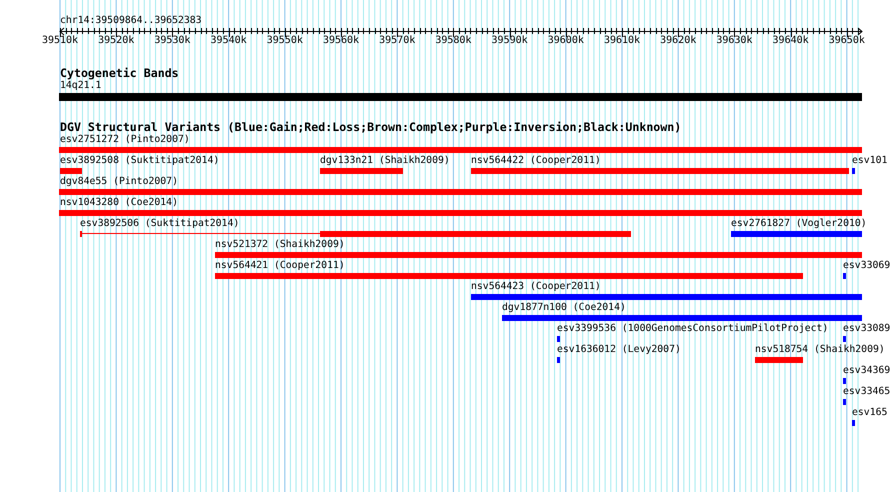 This screenshot has width=890, height=492. I want to click on band-label: 14q21.1, so click(81, 86).